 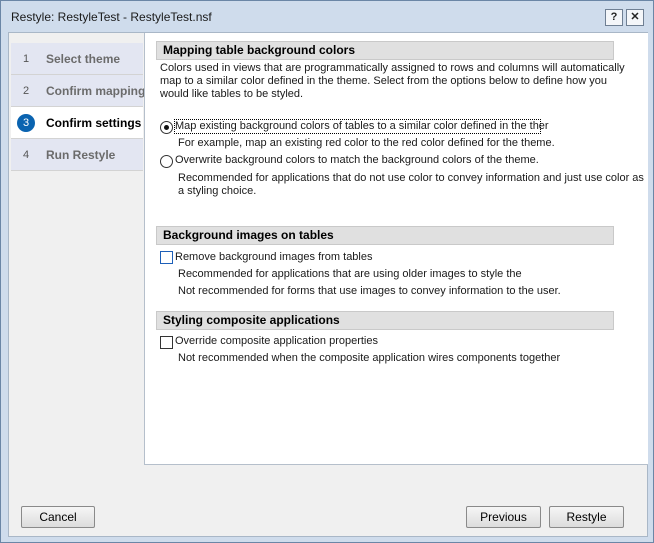 I want to click on restyle-button: Restyle, so click(x=586, y=517).